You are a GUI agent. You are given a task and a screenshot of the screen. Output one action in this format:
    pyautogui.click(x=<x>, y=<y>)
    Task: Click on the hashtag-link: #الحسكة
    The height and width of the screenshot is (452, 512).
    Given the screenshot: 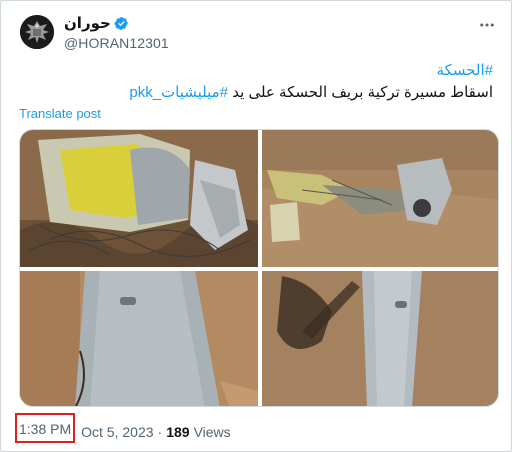 What is the action you would take?
    pyautogui.click(x=465, y=70)
    